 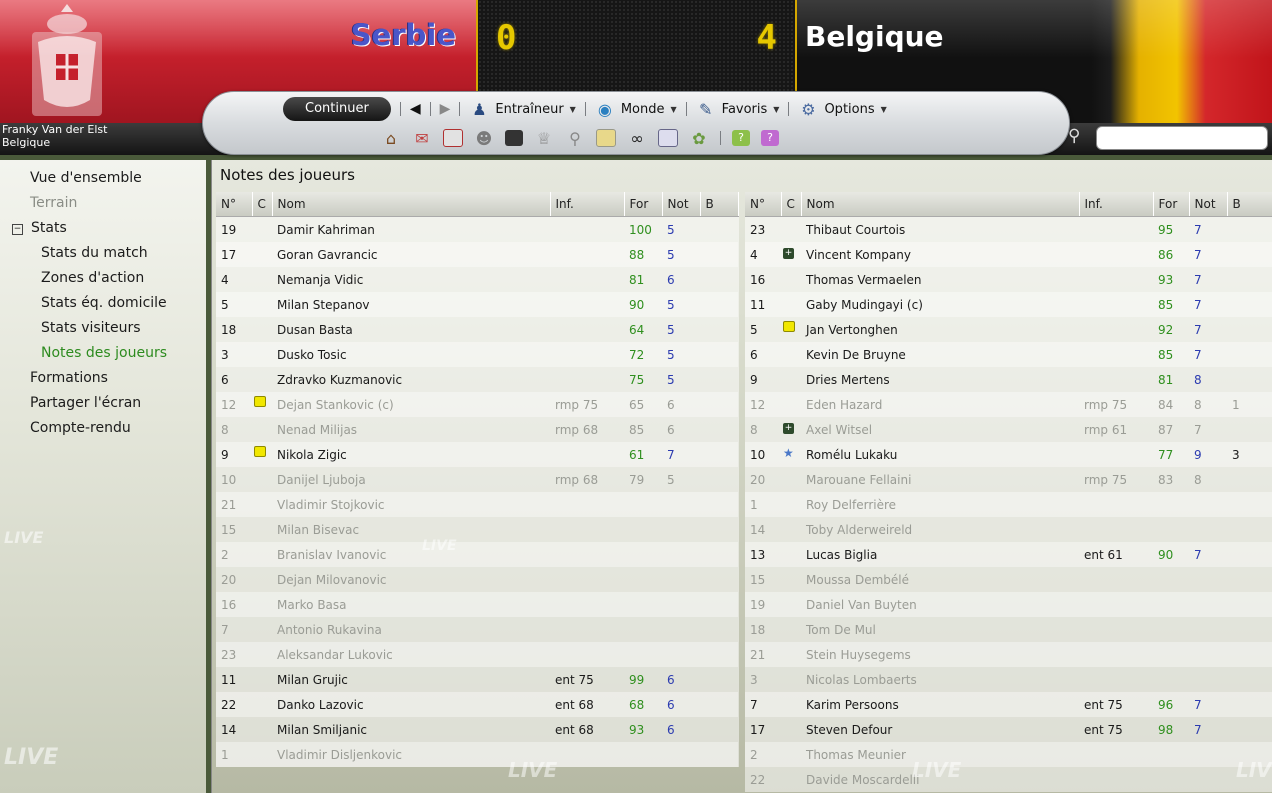 I want to click on help-icon: ?, so click(x=741, y=138).